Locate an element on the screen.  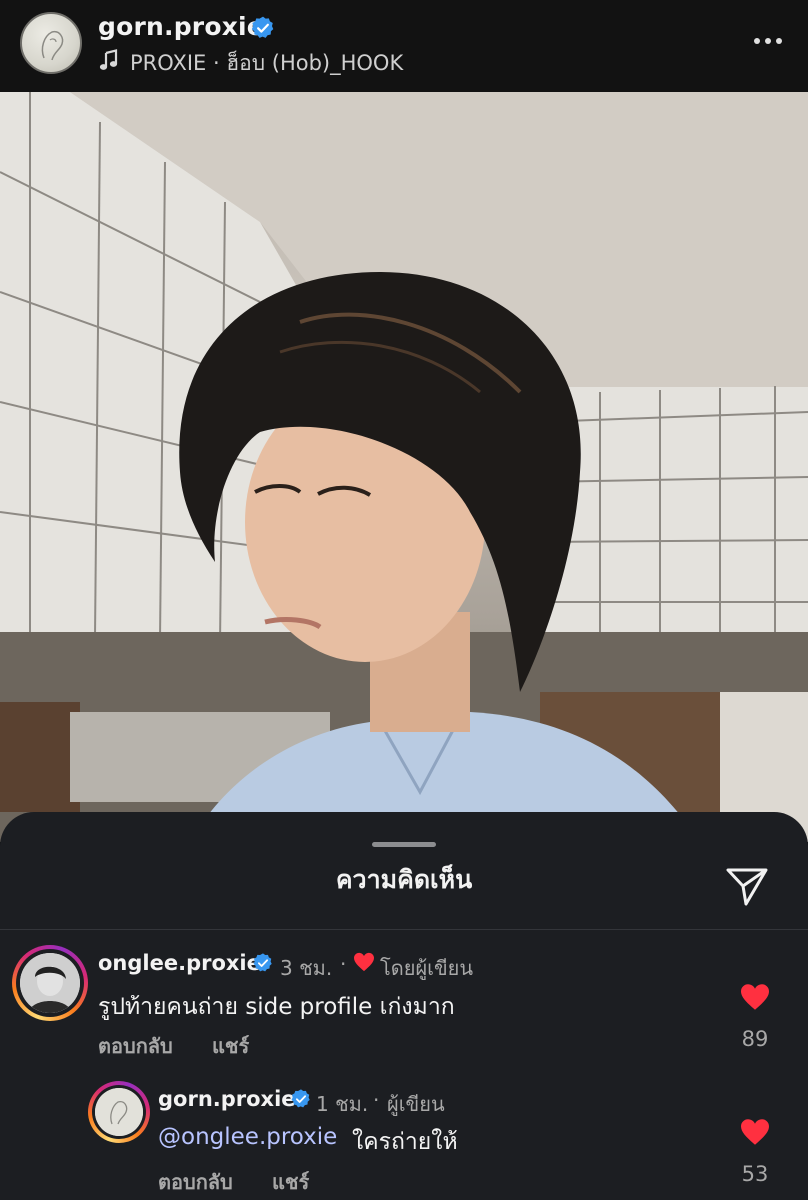
send-icon is located at coordinates (747, 887).